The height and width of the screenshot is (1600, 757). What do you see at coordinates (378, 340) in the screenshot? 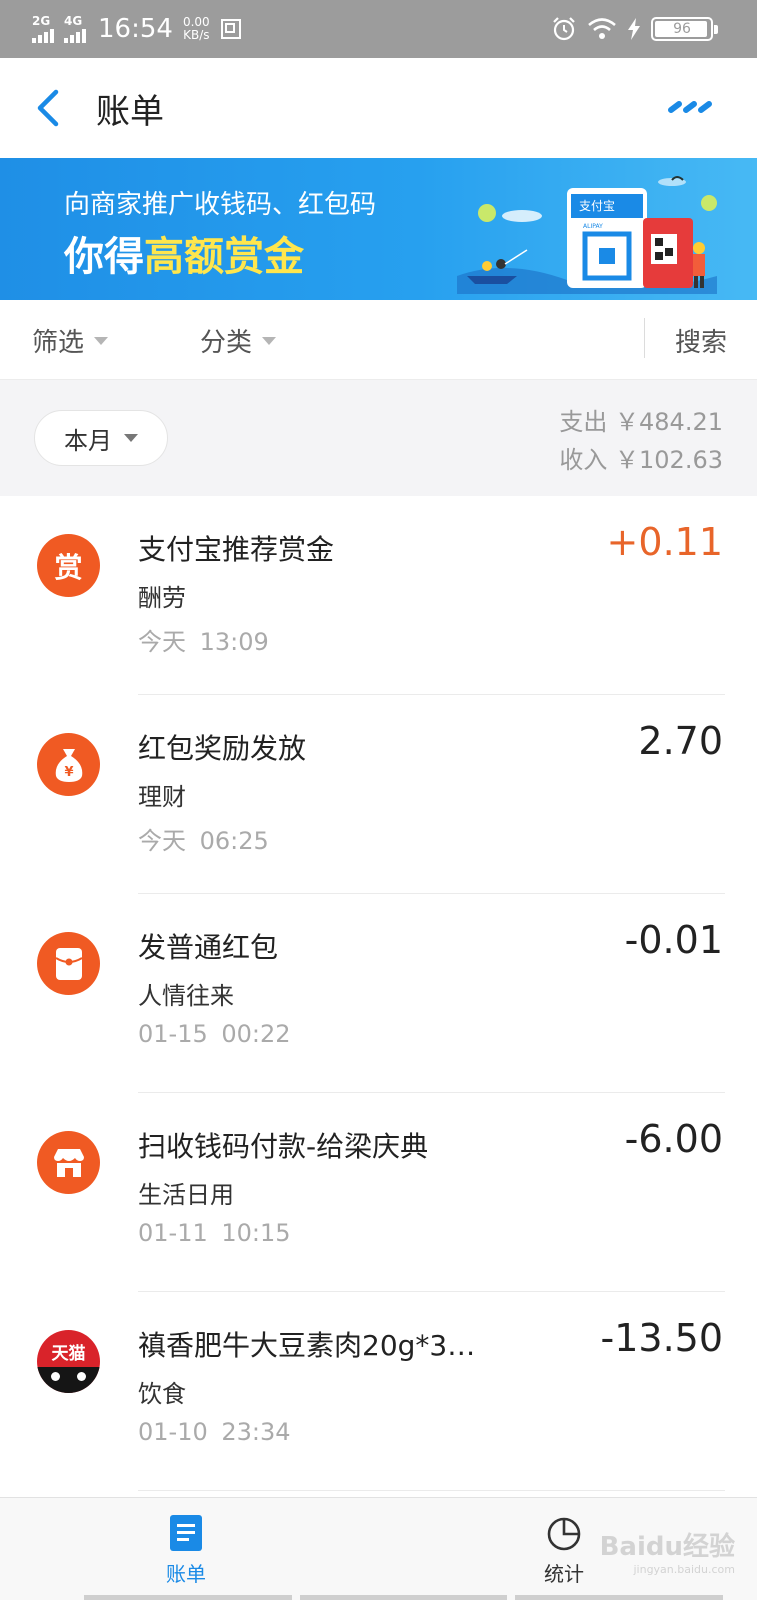
I see `filter-bar: 筛选 分类 搜索` at bounding box center [378, 340].